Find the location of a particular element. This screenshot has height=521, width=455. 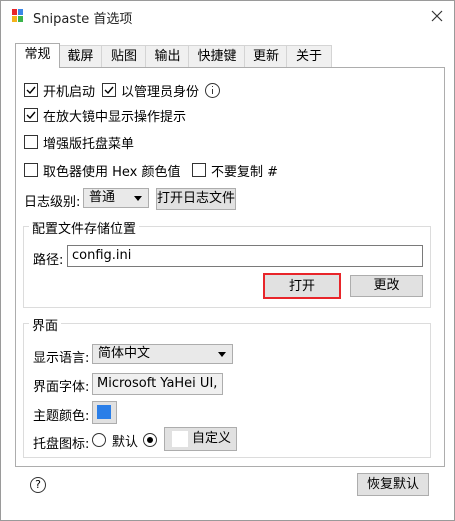

run-as-admin-option: 以管理员身份 is located at coordinates (161, 90).